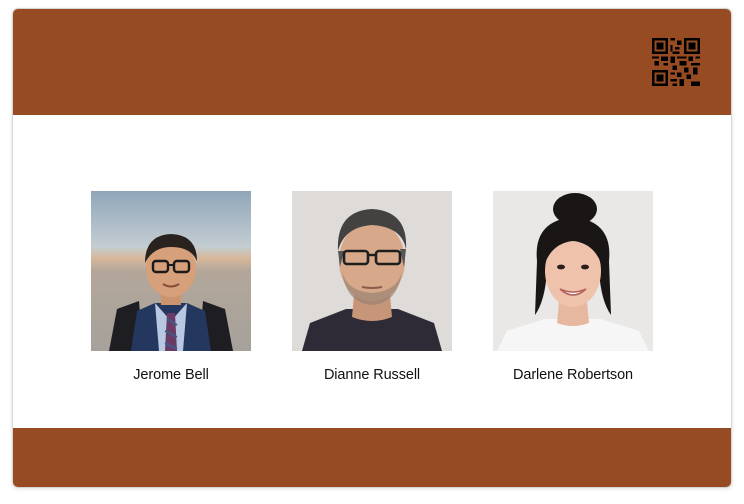  What do you see at coordinates (372, 375) in the screenshot?
I see `person-name: Dianne Russell` at bounding box center [372, 375].